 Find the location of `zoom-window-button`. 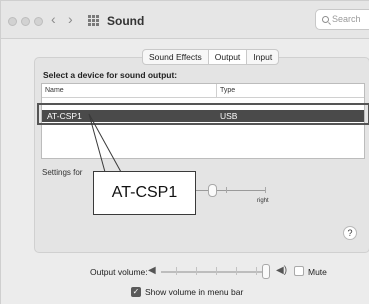

zoom-window-button is located at coordinates (38, 21).